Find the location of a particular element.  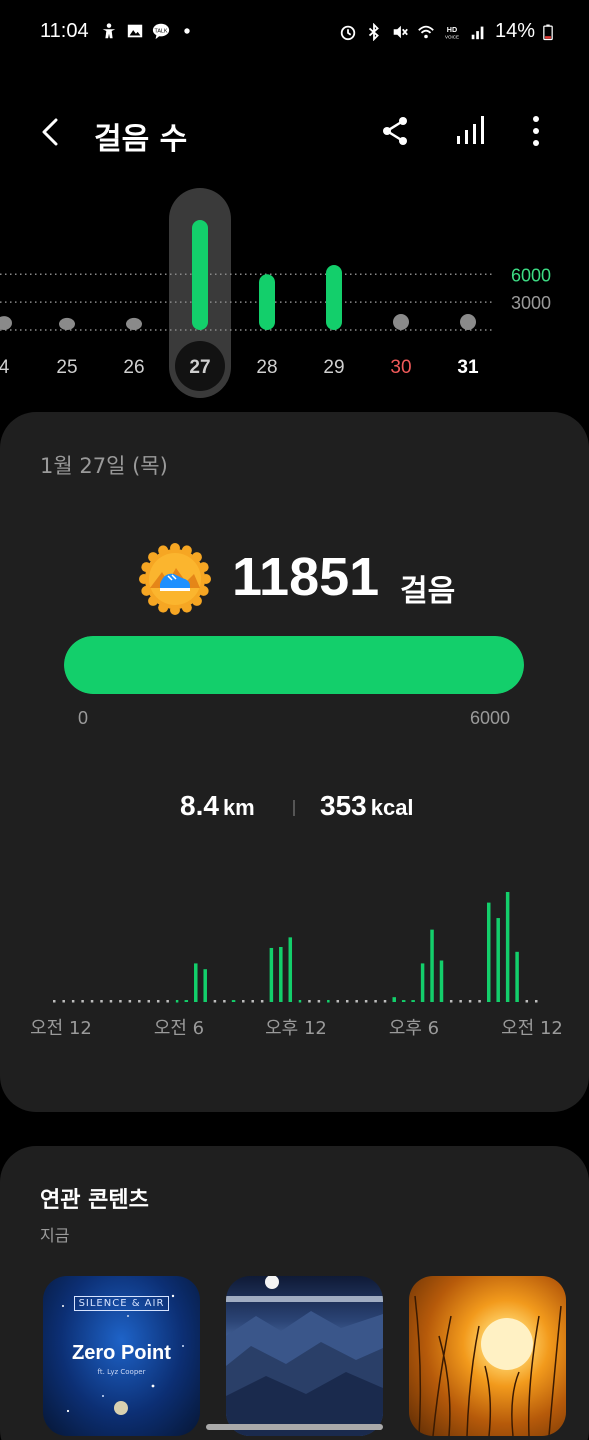

weekly-steps-chart: 6000 3000 4 25 26 27 28 29 30 31 is located at coordinates (294, 292).